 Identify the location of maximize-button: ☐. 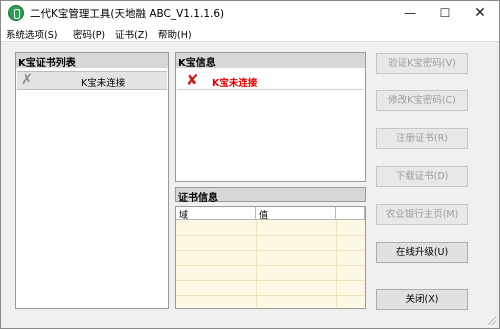
(445, 13).